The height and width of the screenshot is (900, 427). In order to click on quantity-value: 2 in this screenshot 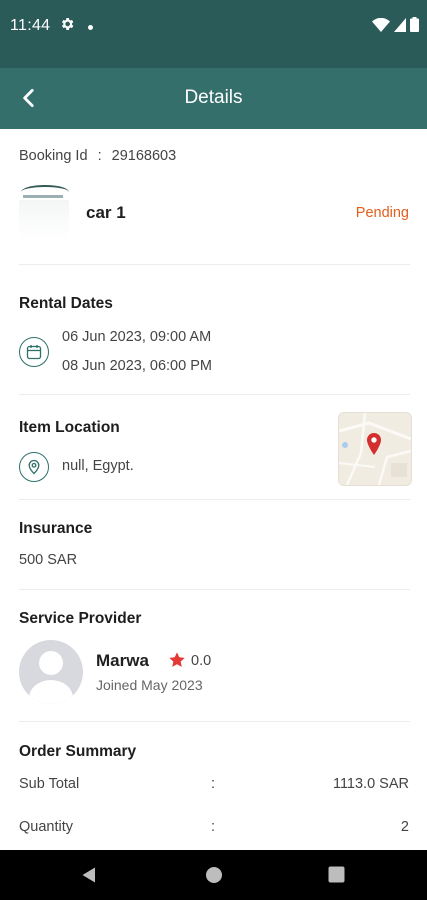, I will do `click(404, 827)`.